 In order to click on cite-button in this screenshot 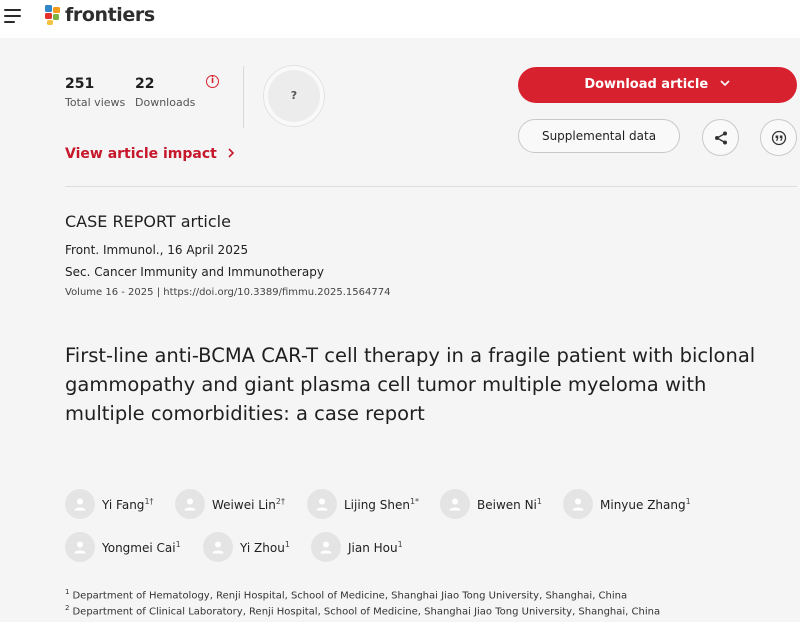, I will do `click(778, 137)`.